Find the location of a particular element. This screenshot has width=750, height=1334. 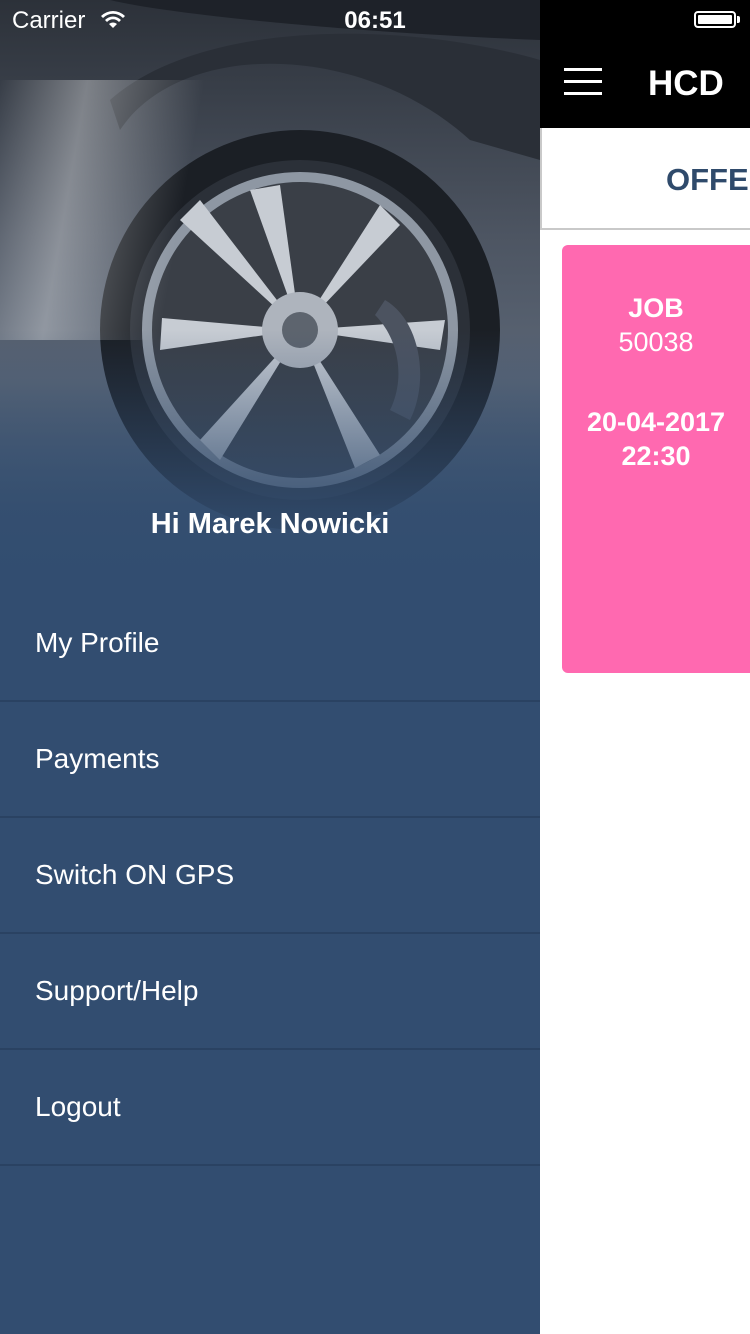

menu-item-label: My Profile is located at coordinates (97, 642).